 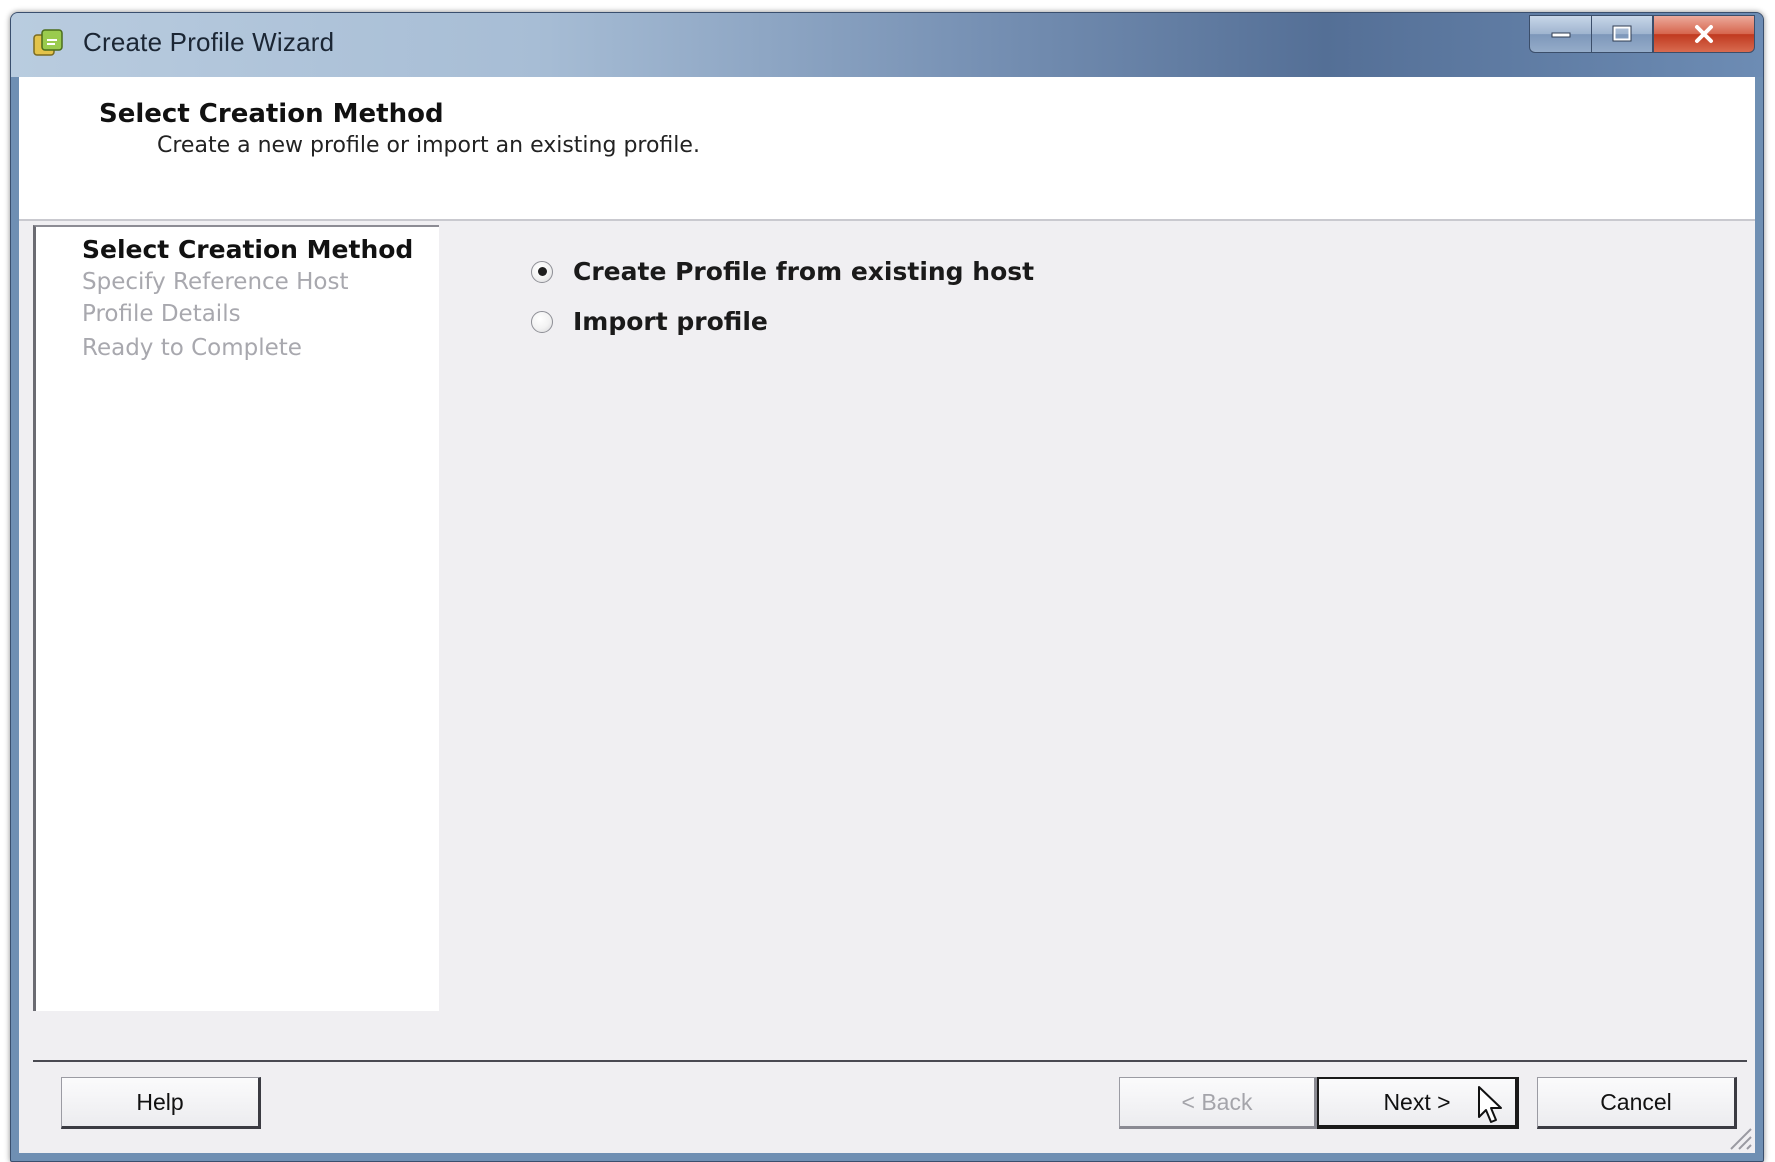 I want to click on minimize-icon, so click(x=1560, y=35).